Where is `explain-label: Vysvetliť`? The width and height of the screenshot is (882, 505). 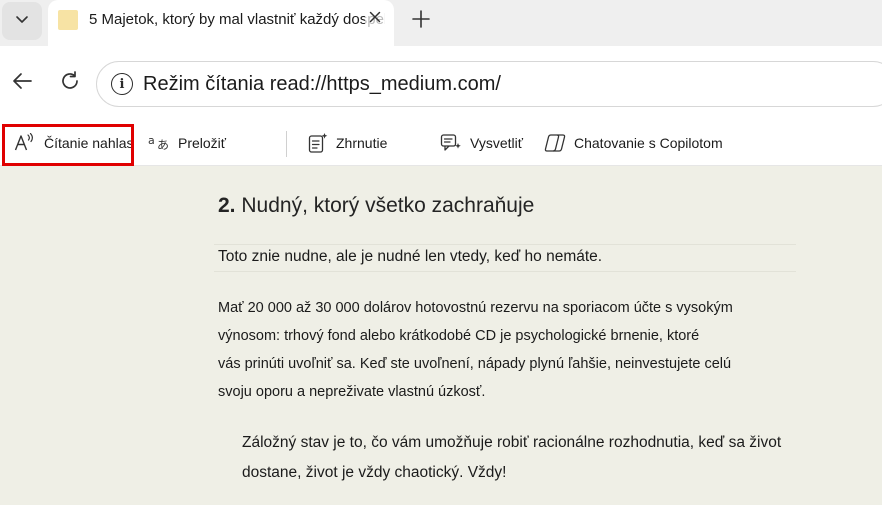 explain-label: Vysvetliť is located at coordinates (496, 143).